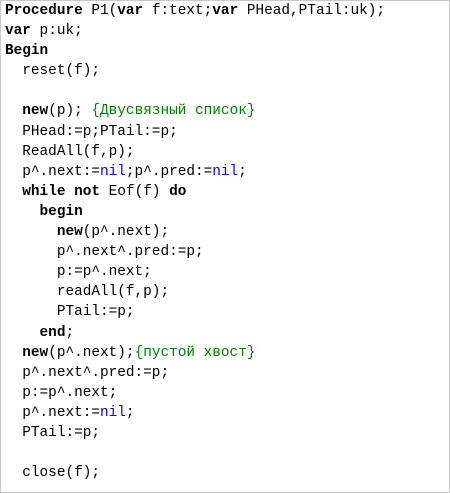 This screenshot has width=450, height=493. What do you see at coordinates (44, 191) in the screenshot?
I see `keyword-token: while` at bounding box center [44, 191].